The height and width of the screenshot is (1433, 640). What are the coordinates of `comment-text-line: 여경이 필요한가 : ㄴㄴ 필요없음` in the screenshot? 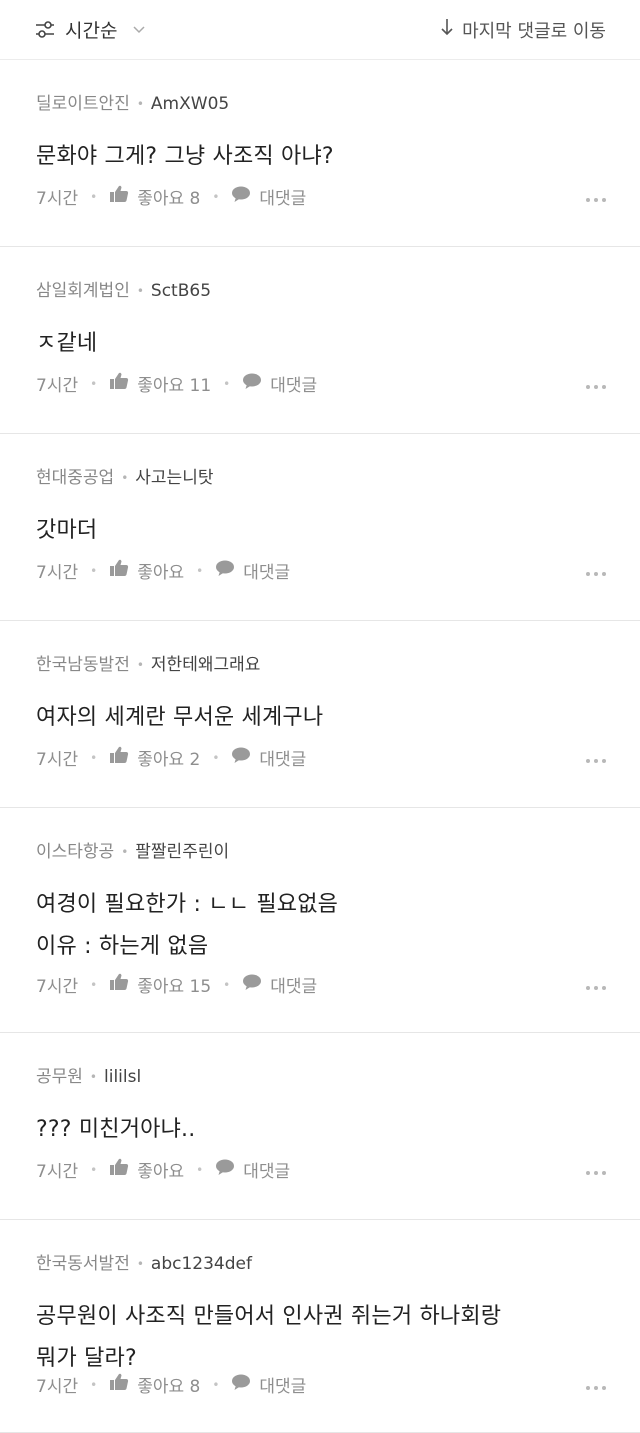 It's located at (187, 904).